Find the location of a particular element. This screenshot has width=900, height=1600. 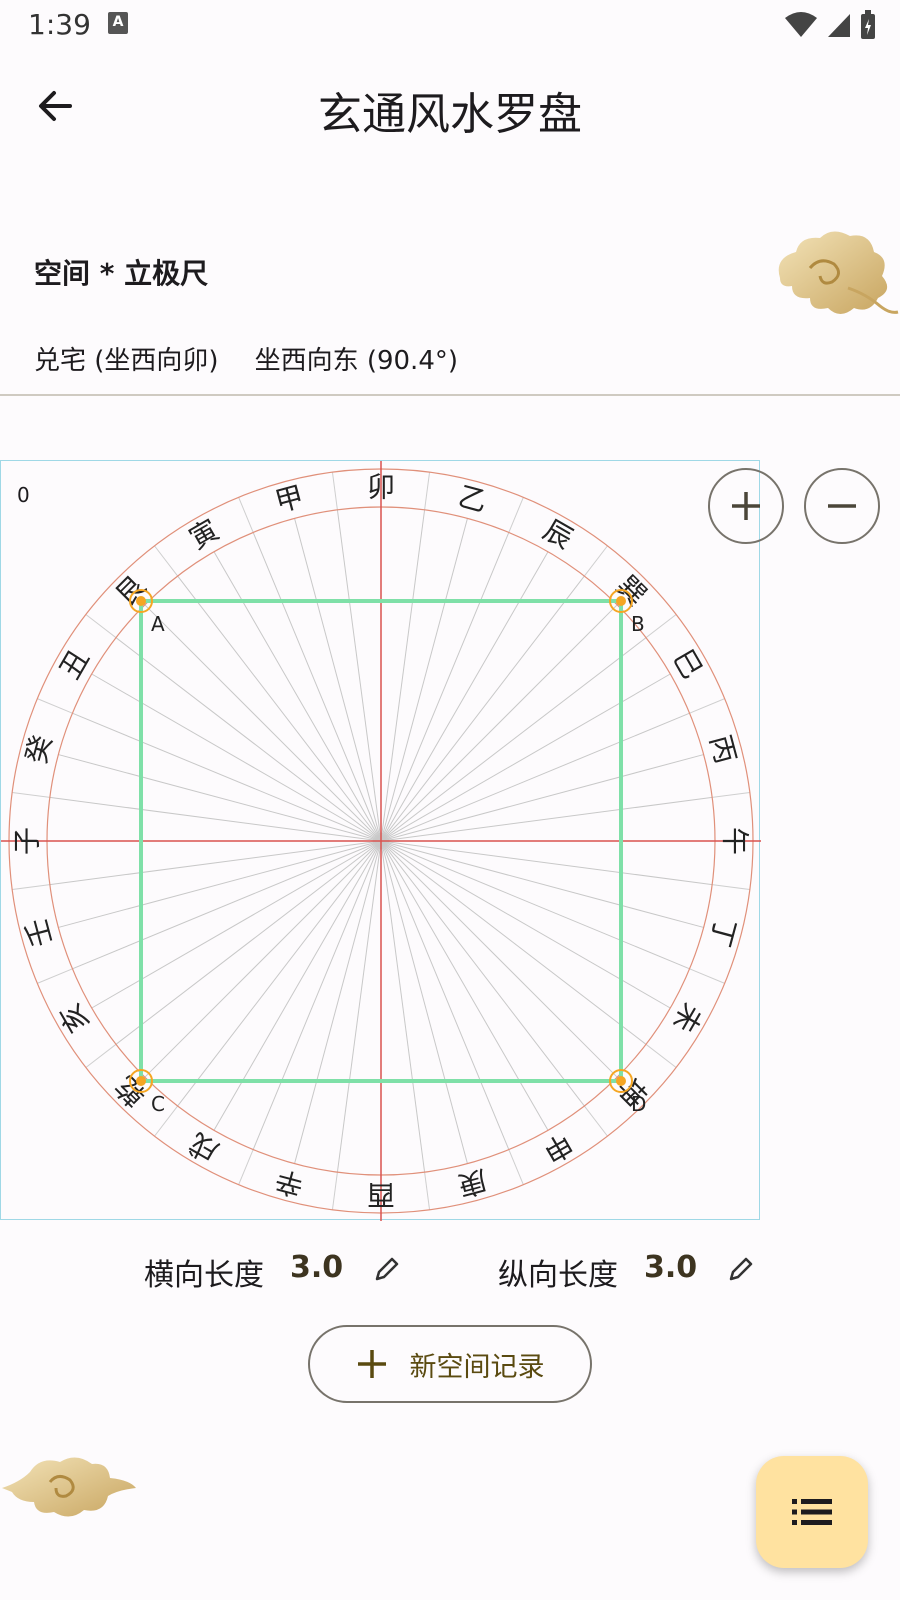

divider is located at coordinates (450, 395).